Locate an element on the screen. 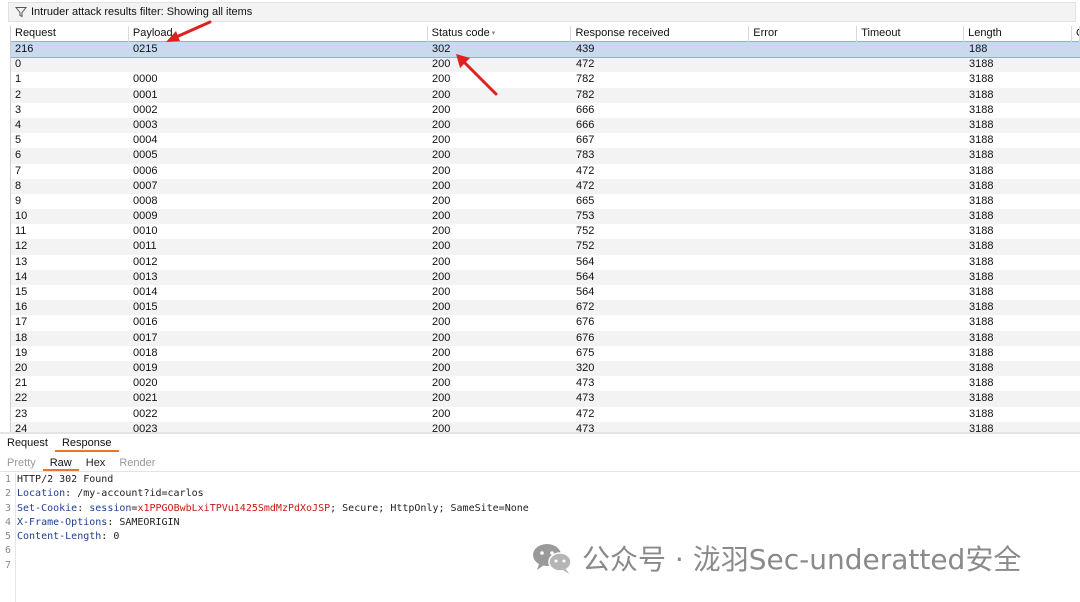 This screenshot has height=602, width=1080. table-row: 16 0015 200 672 3188 is located at coordinates (545, 308).